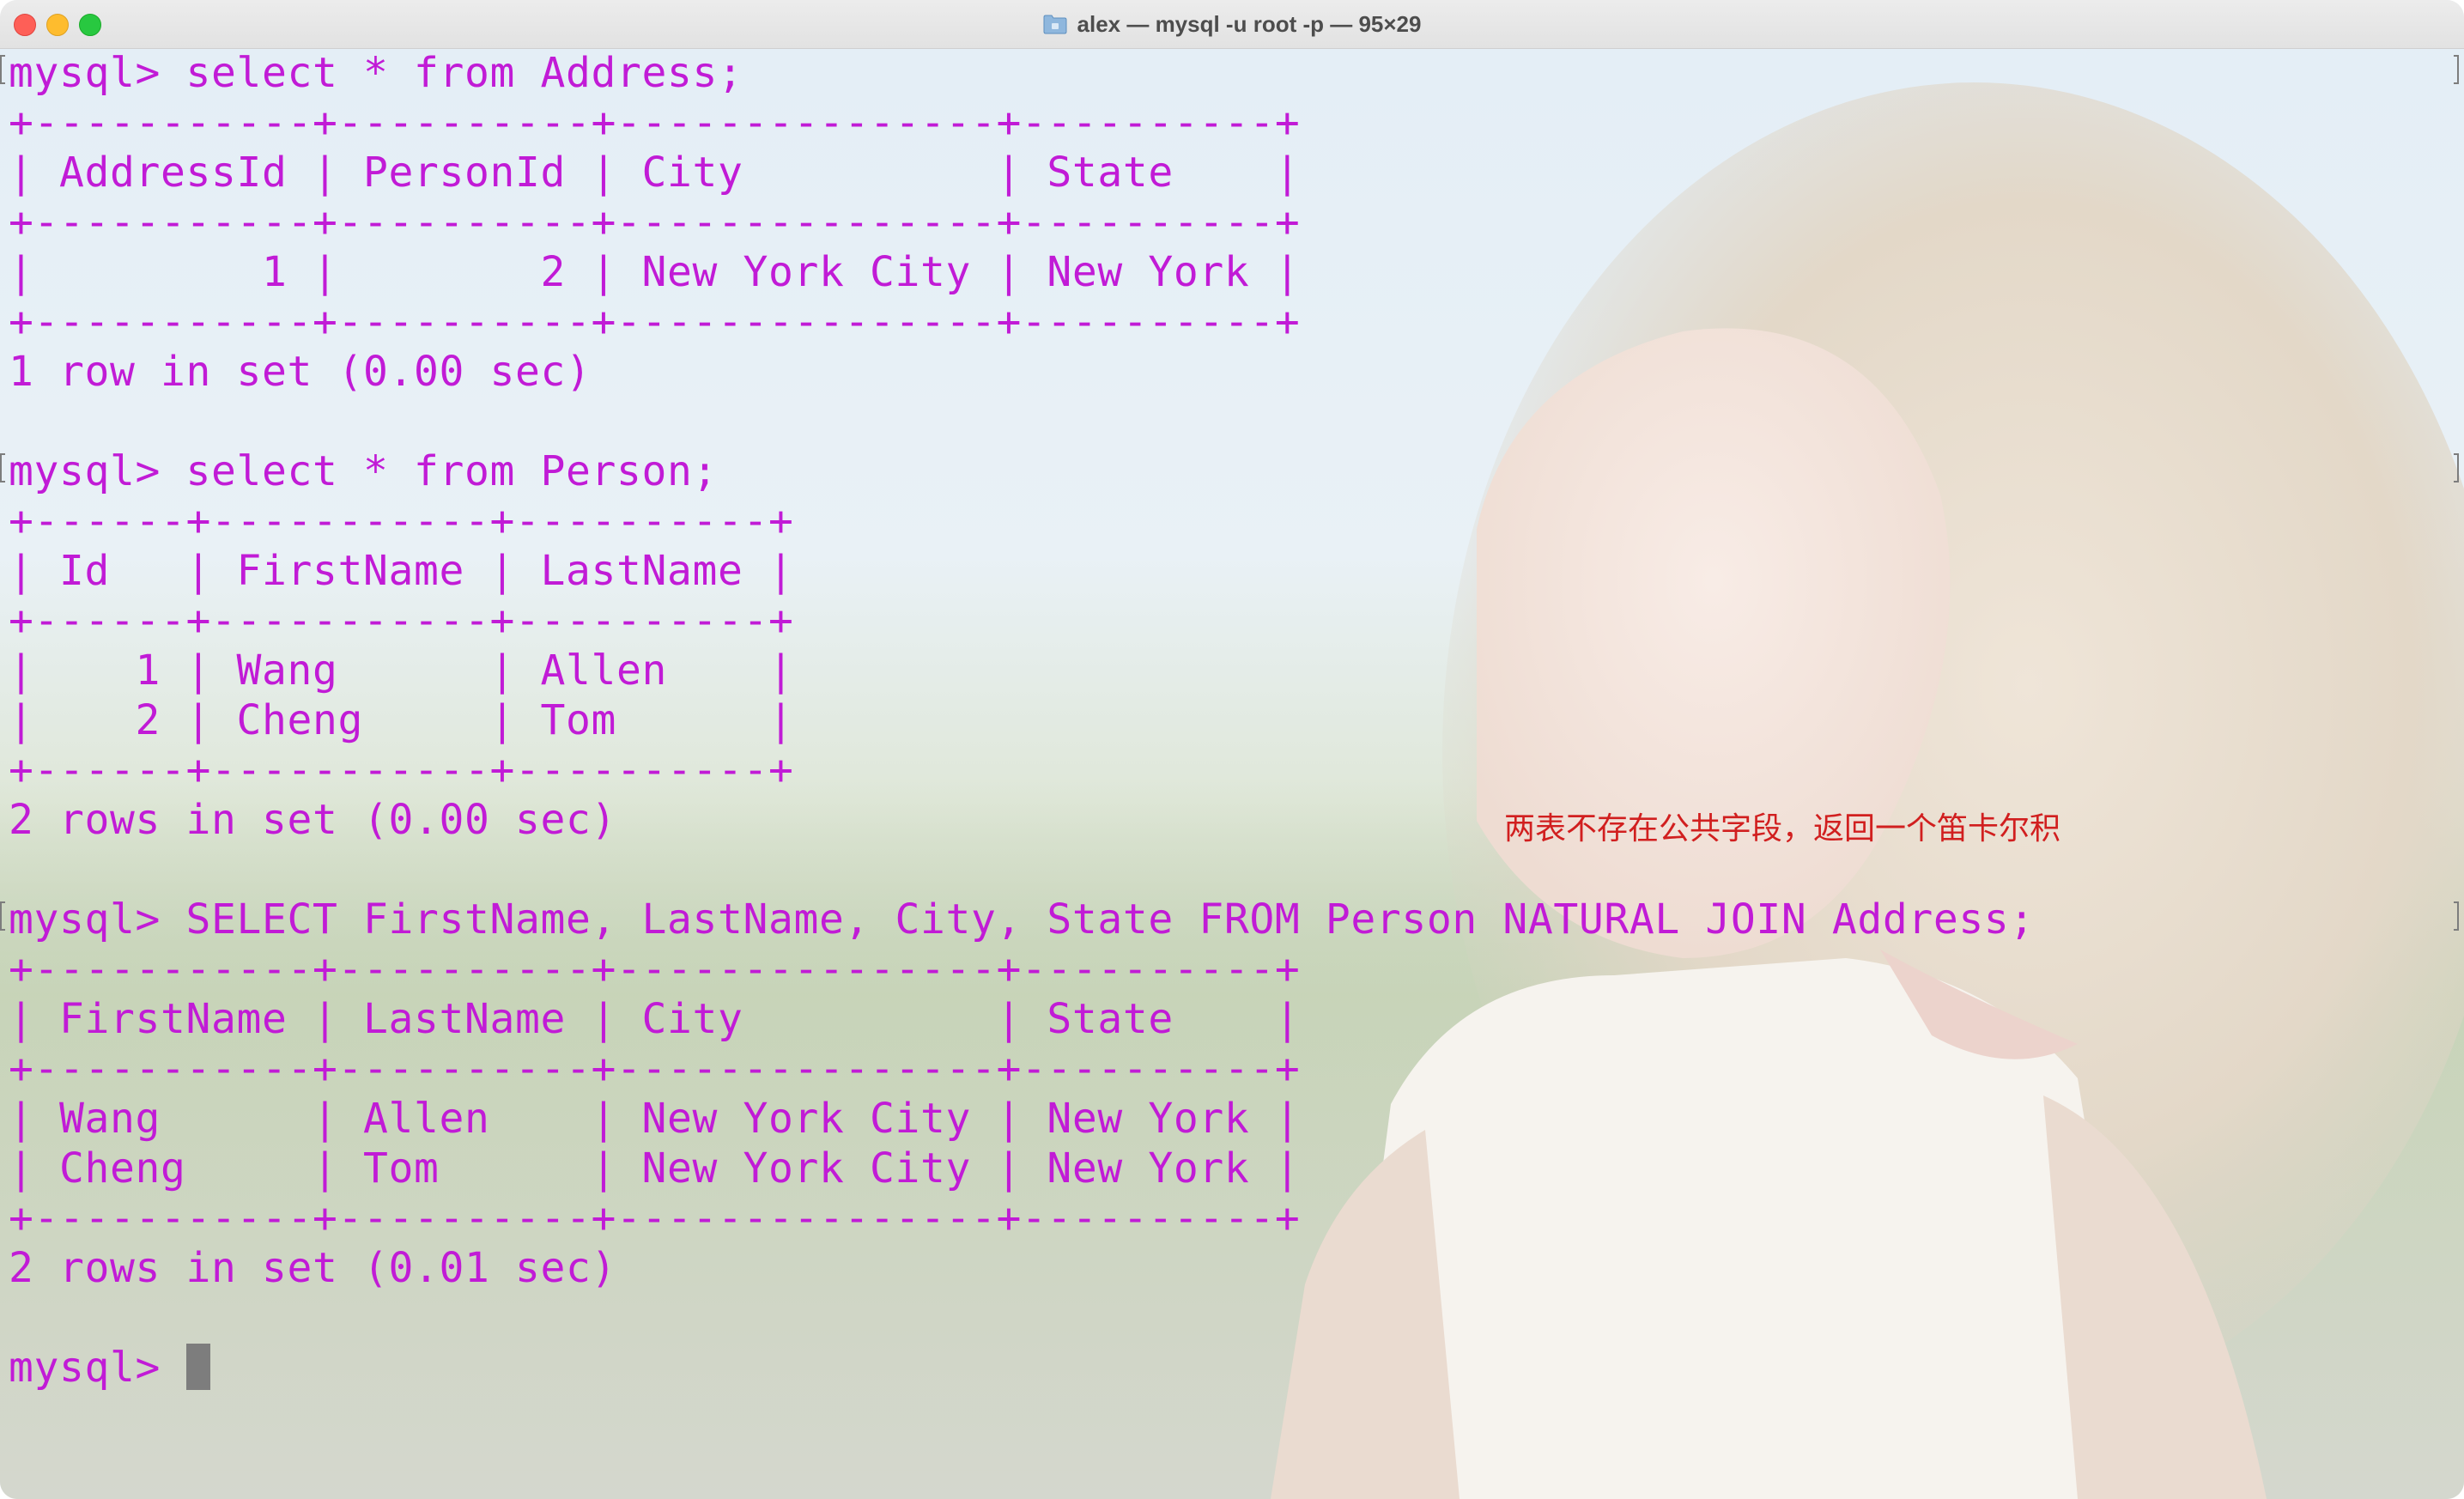 The width and height of the screenshot is (2464, 1499). Describe the element at coordinates (197, 1367) in the screenshot. I see `text-cursor` at that location.